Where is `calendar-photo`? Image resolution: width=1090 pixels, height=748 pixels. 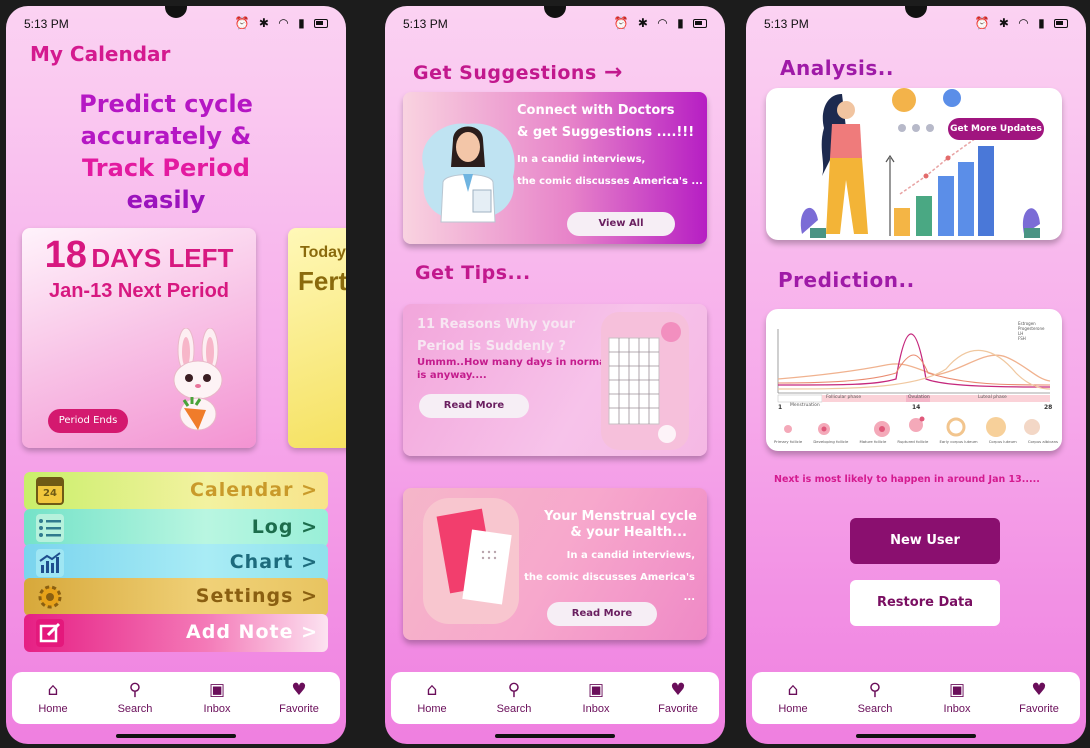
calendar-photo is located at coordinates (645, 381).